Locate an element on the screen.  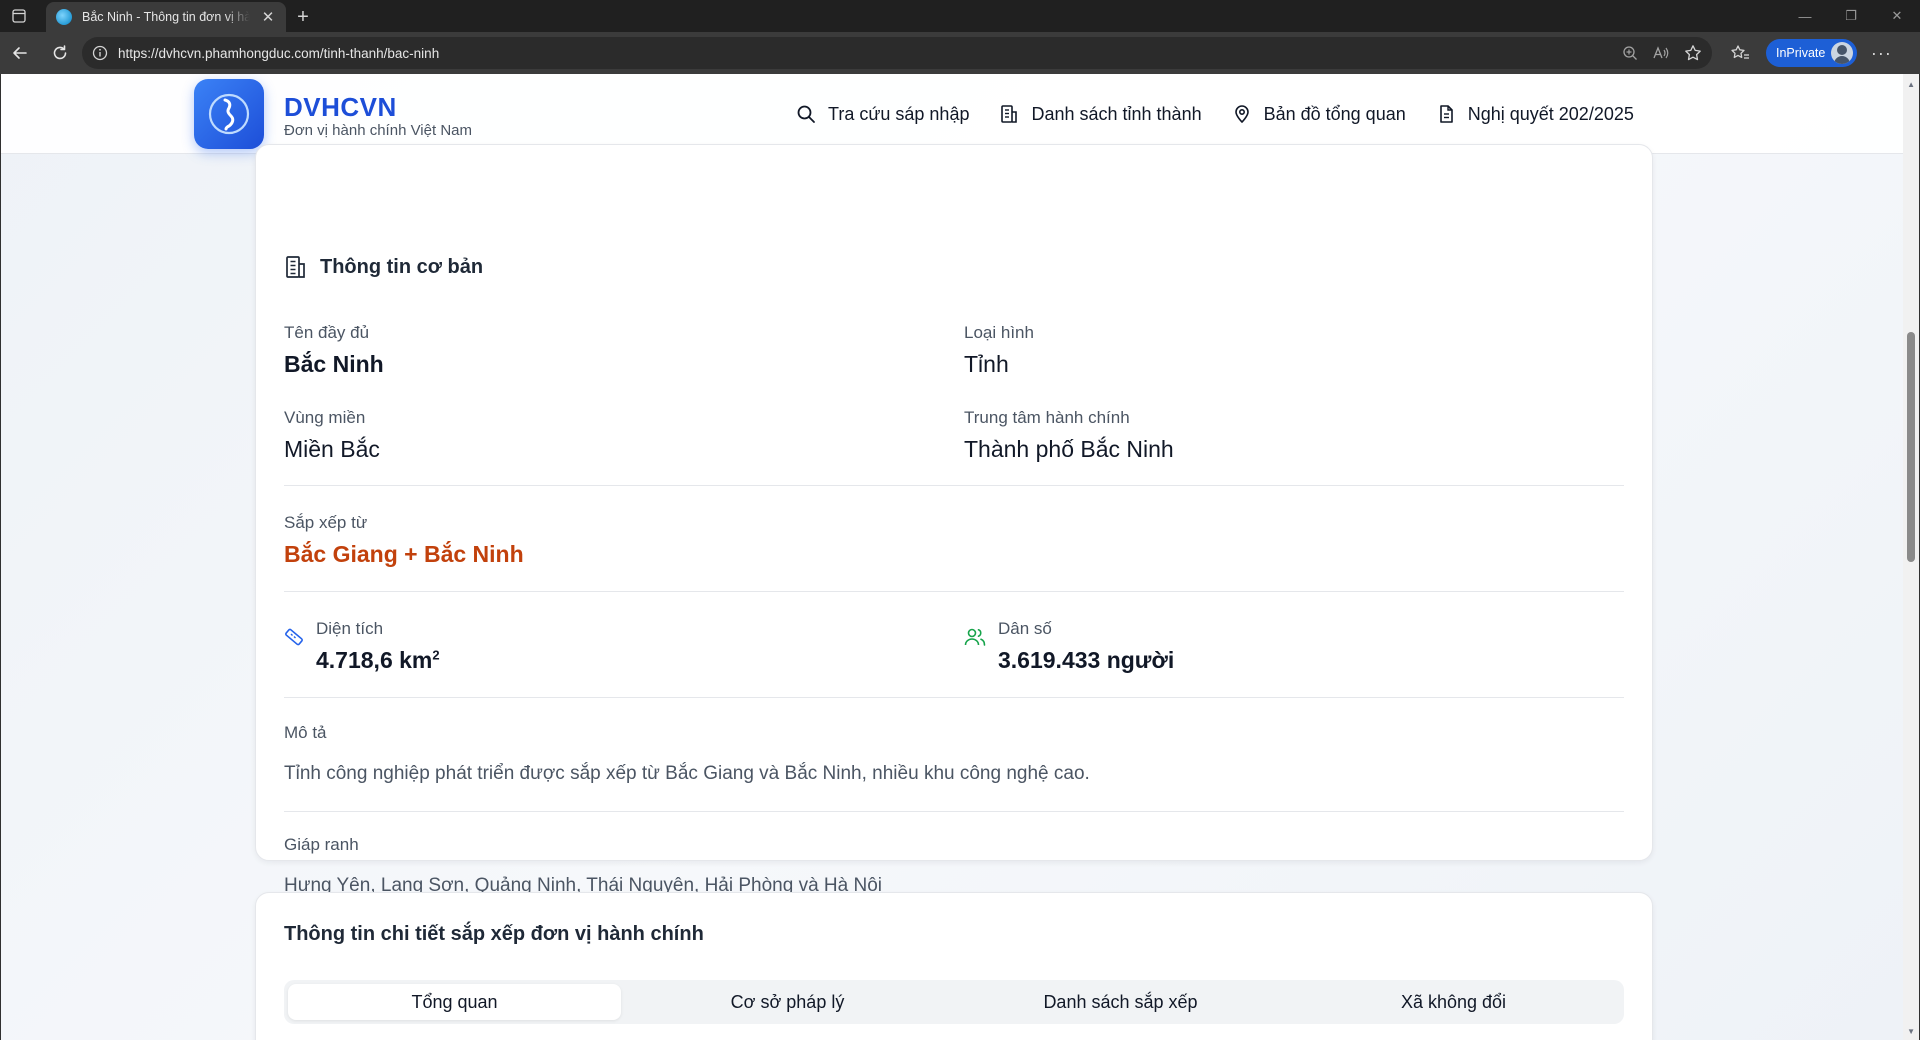
ruler-icon is located at coordinates (294, 637).